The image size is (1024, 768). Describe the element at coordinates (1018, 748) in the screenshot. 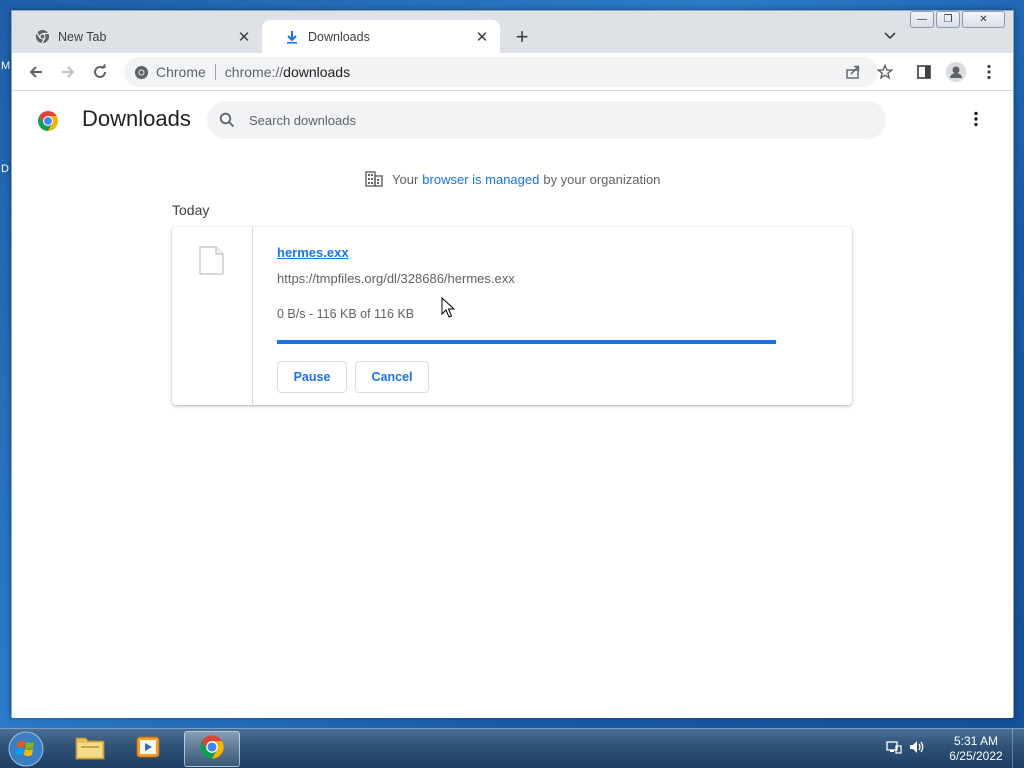

I see `show-desktop-button` at that location.